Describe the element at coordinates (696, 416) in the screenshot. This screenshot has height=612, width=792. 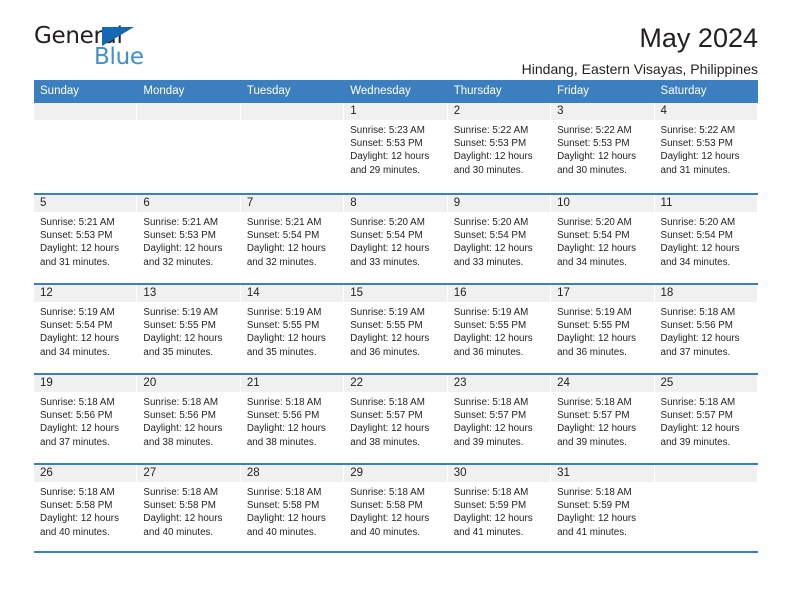
I see `sunset-text: Sunset: 5:57 PM` at that location.